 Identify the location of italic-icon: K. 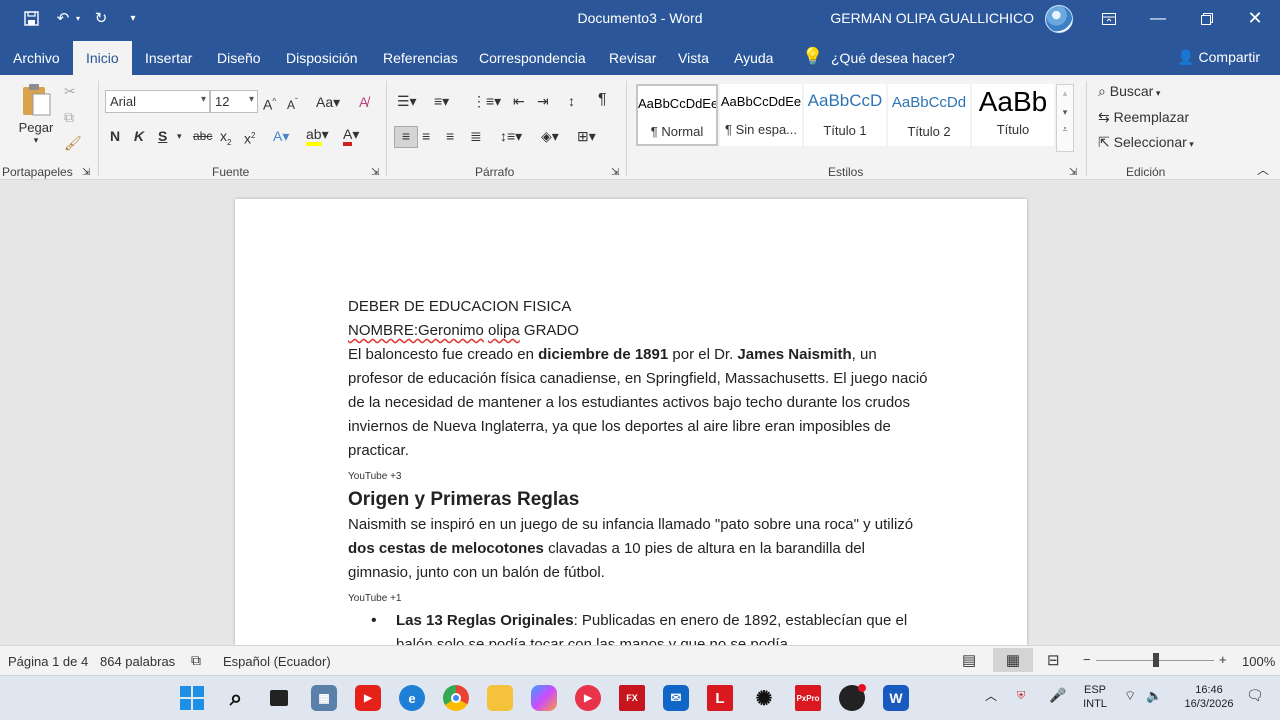
(139, 136).